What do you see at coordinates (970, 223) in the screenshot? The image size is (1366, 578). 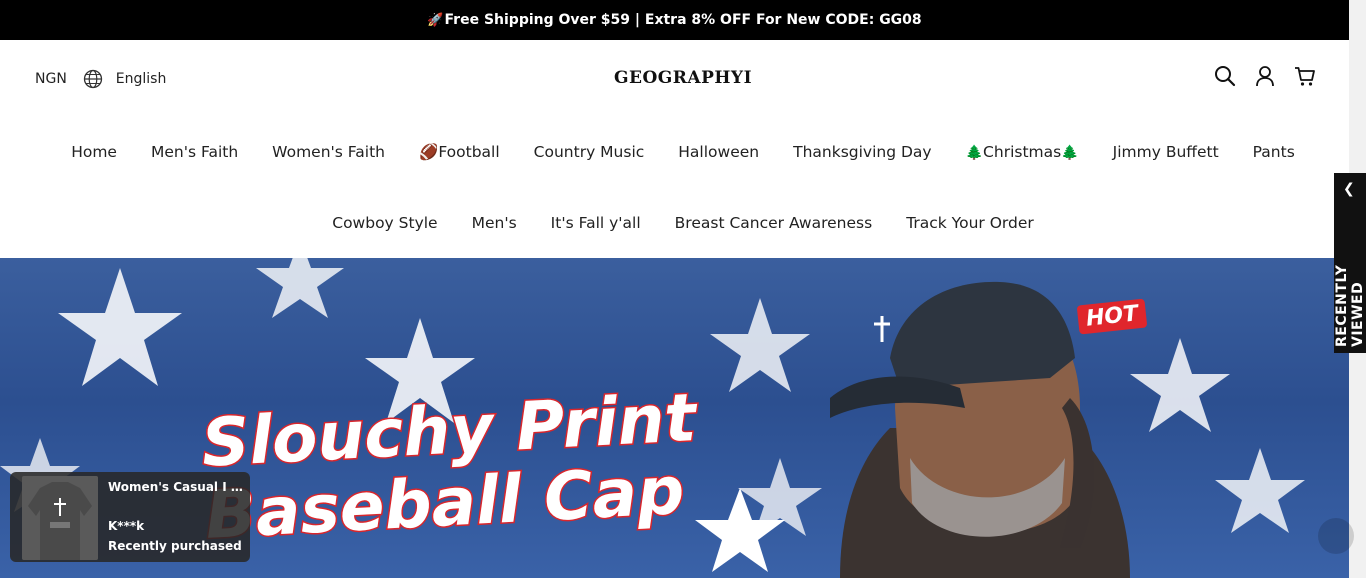 I see `nav-item-track-your-order: Track Your Order` at bounding box center [970, 223].